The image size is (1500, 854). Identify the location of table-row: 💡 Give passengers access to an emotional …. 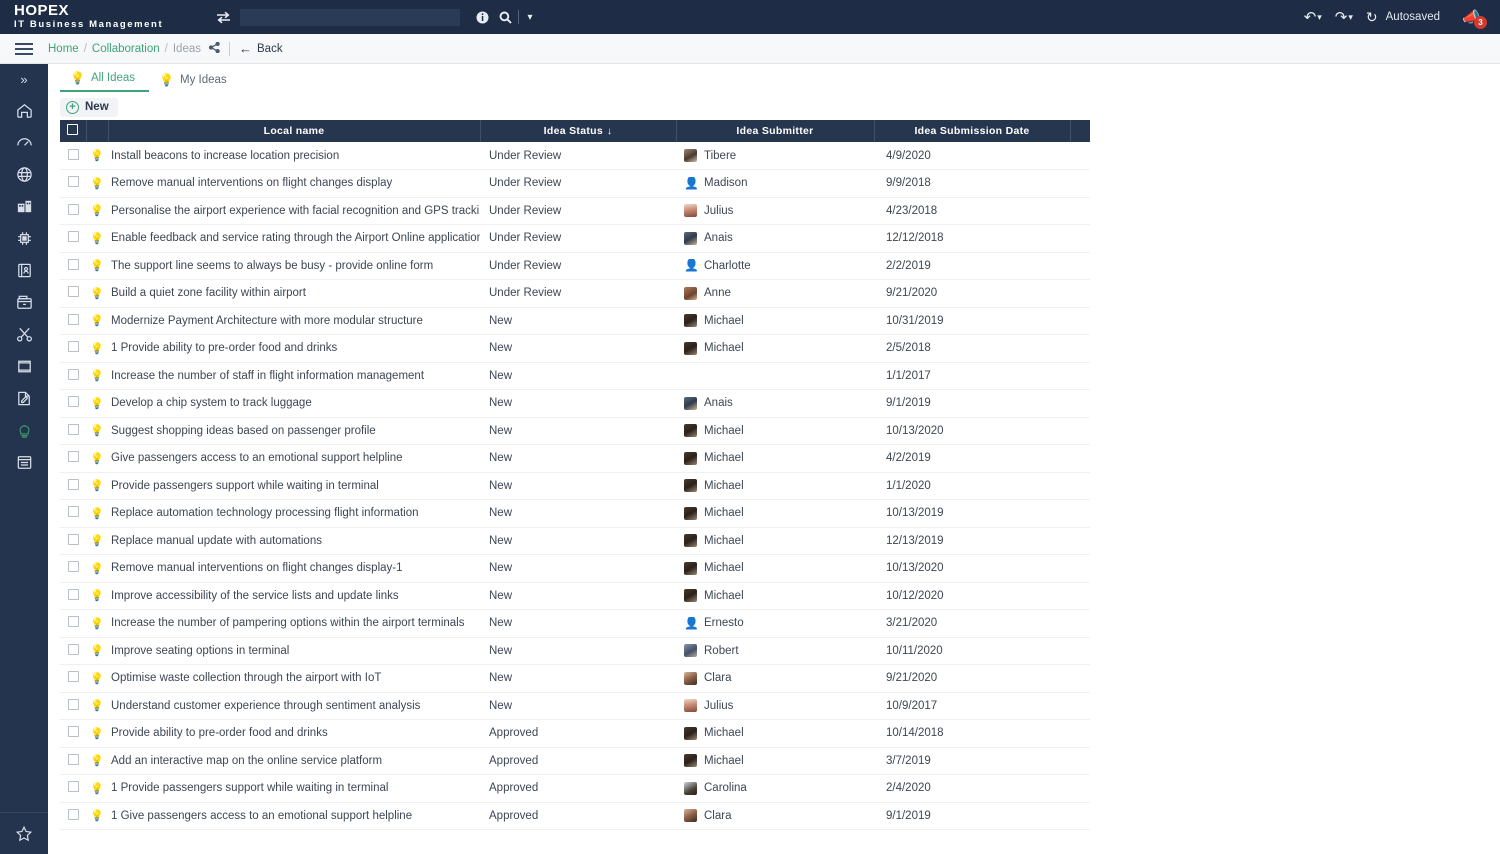
(575, 459).